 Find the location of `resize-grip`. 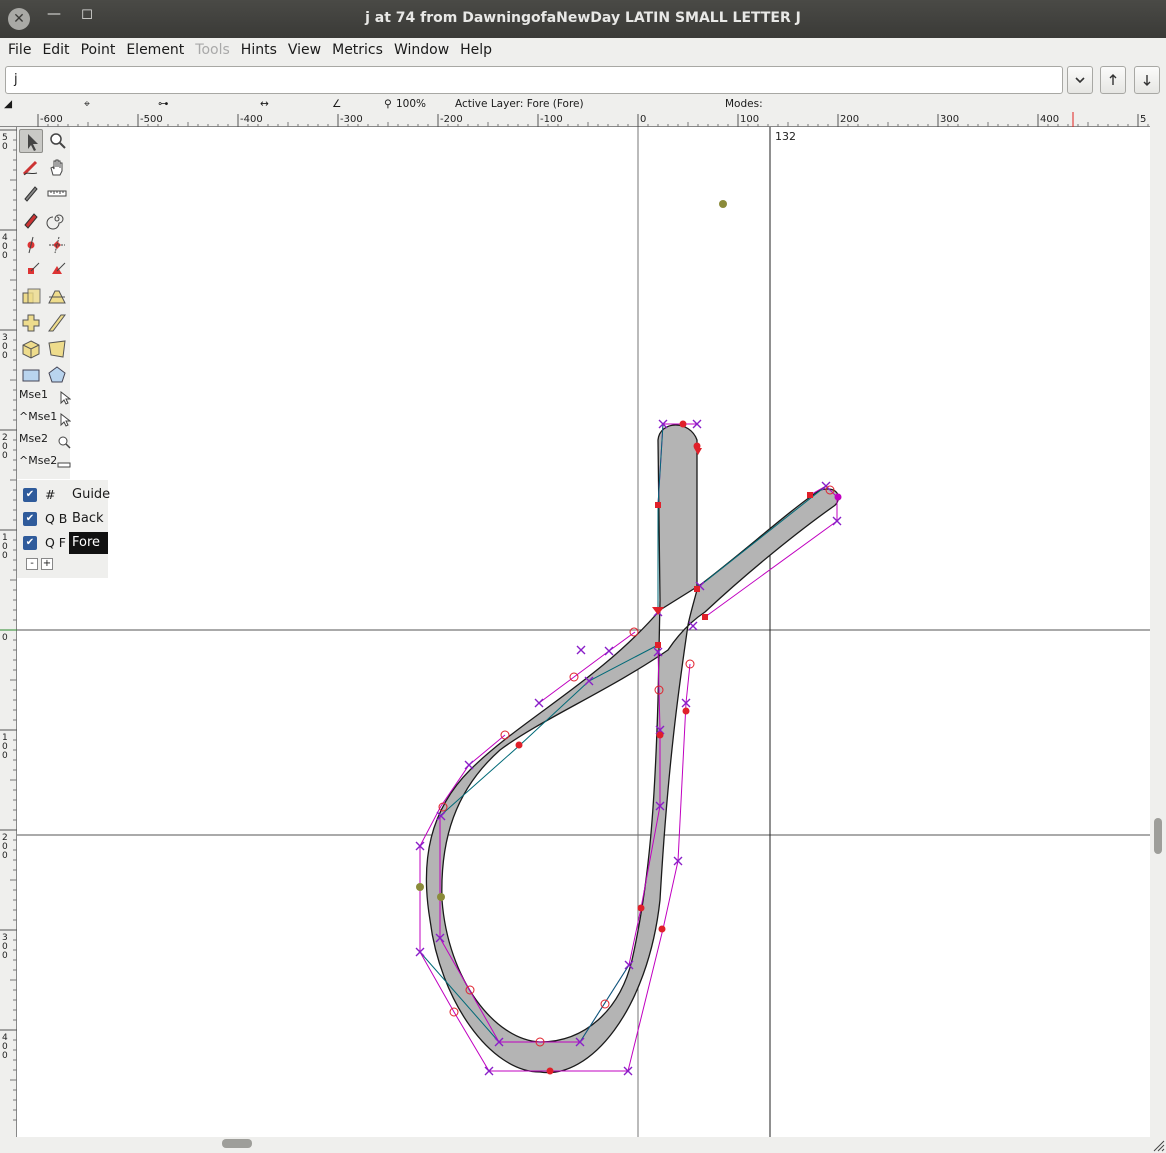

resize-grip is located at coordinates (1158, 1145).